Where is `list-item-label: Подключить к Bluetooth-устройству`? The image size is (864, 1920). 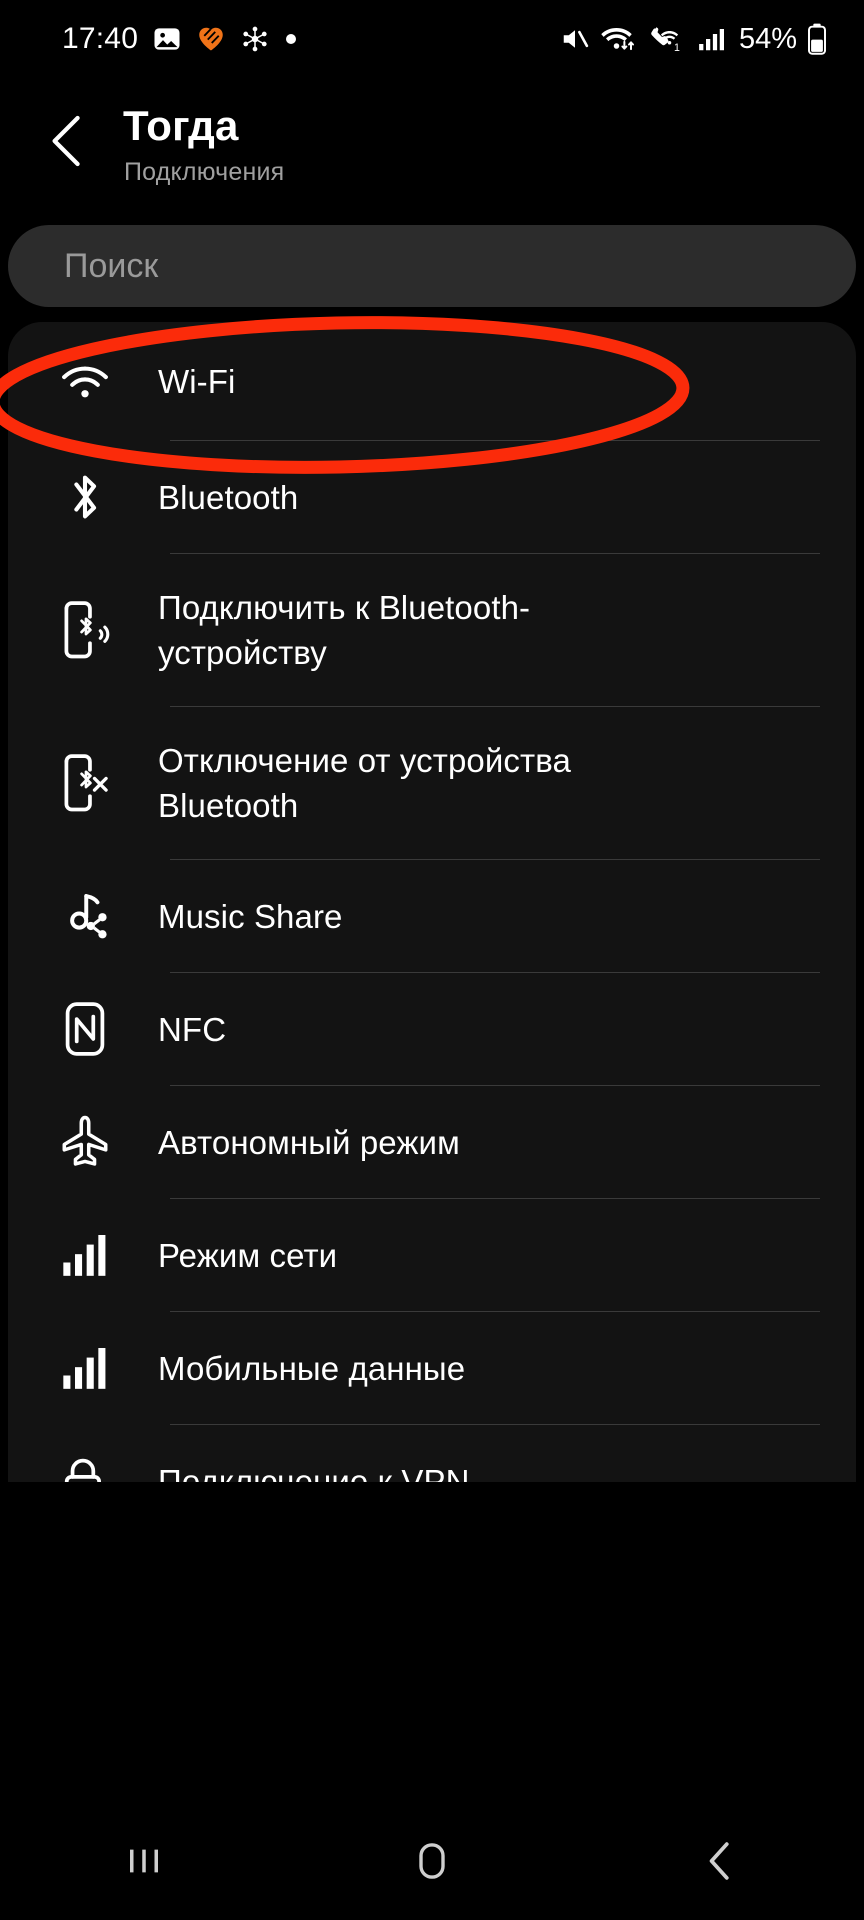
list-item-label: Подключить к Bluetooth-устройству is located at coordinates (344, 630).